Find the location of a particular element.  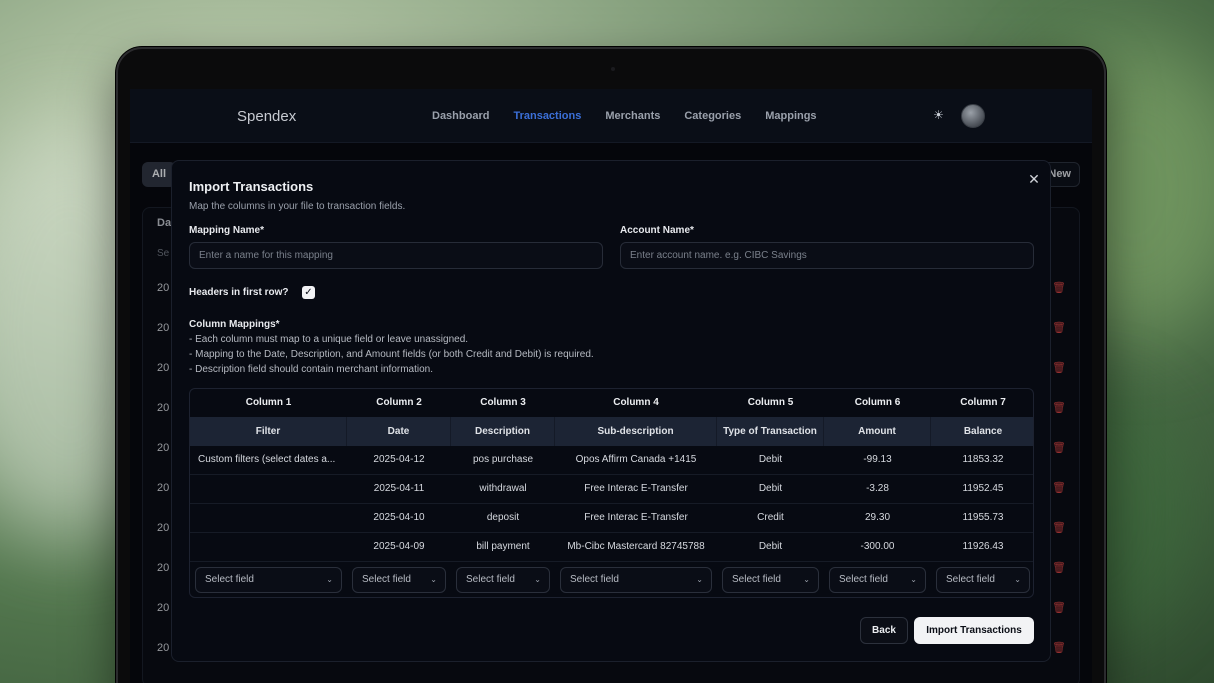

table-cell: 11853.32 is located at coordinates (983, 459).